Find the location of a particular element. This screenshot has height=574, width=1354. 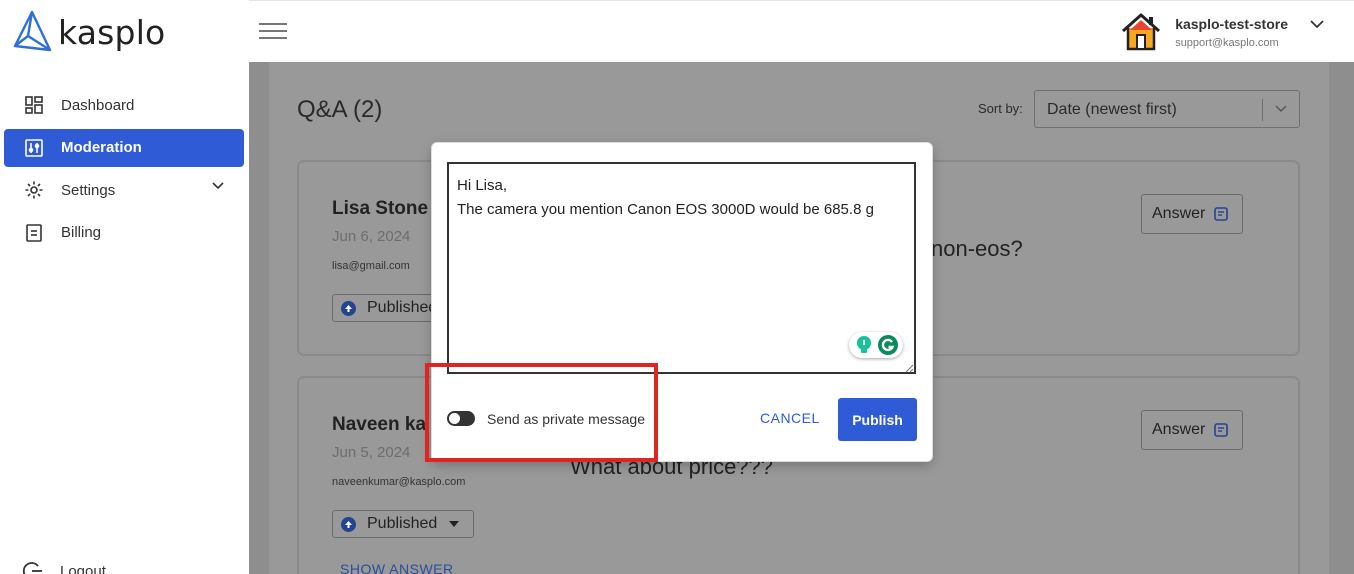

caret-down-icon is located at coordinates (454, 524).